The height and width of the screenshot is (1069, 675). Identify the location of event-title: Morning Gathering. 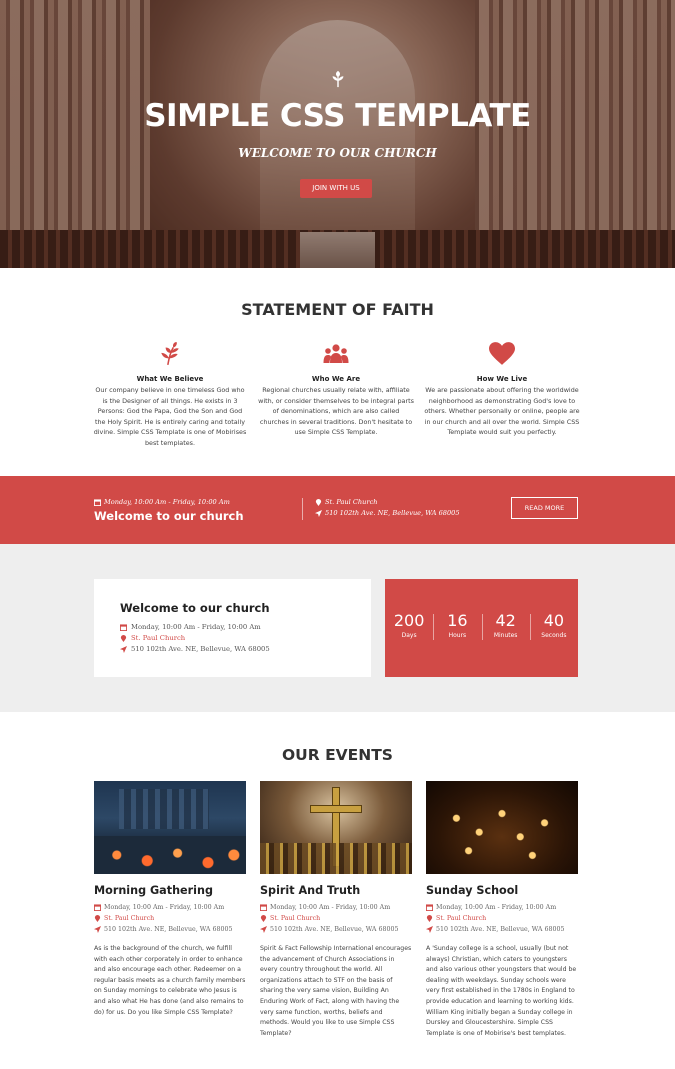
(170, 890).